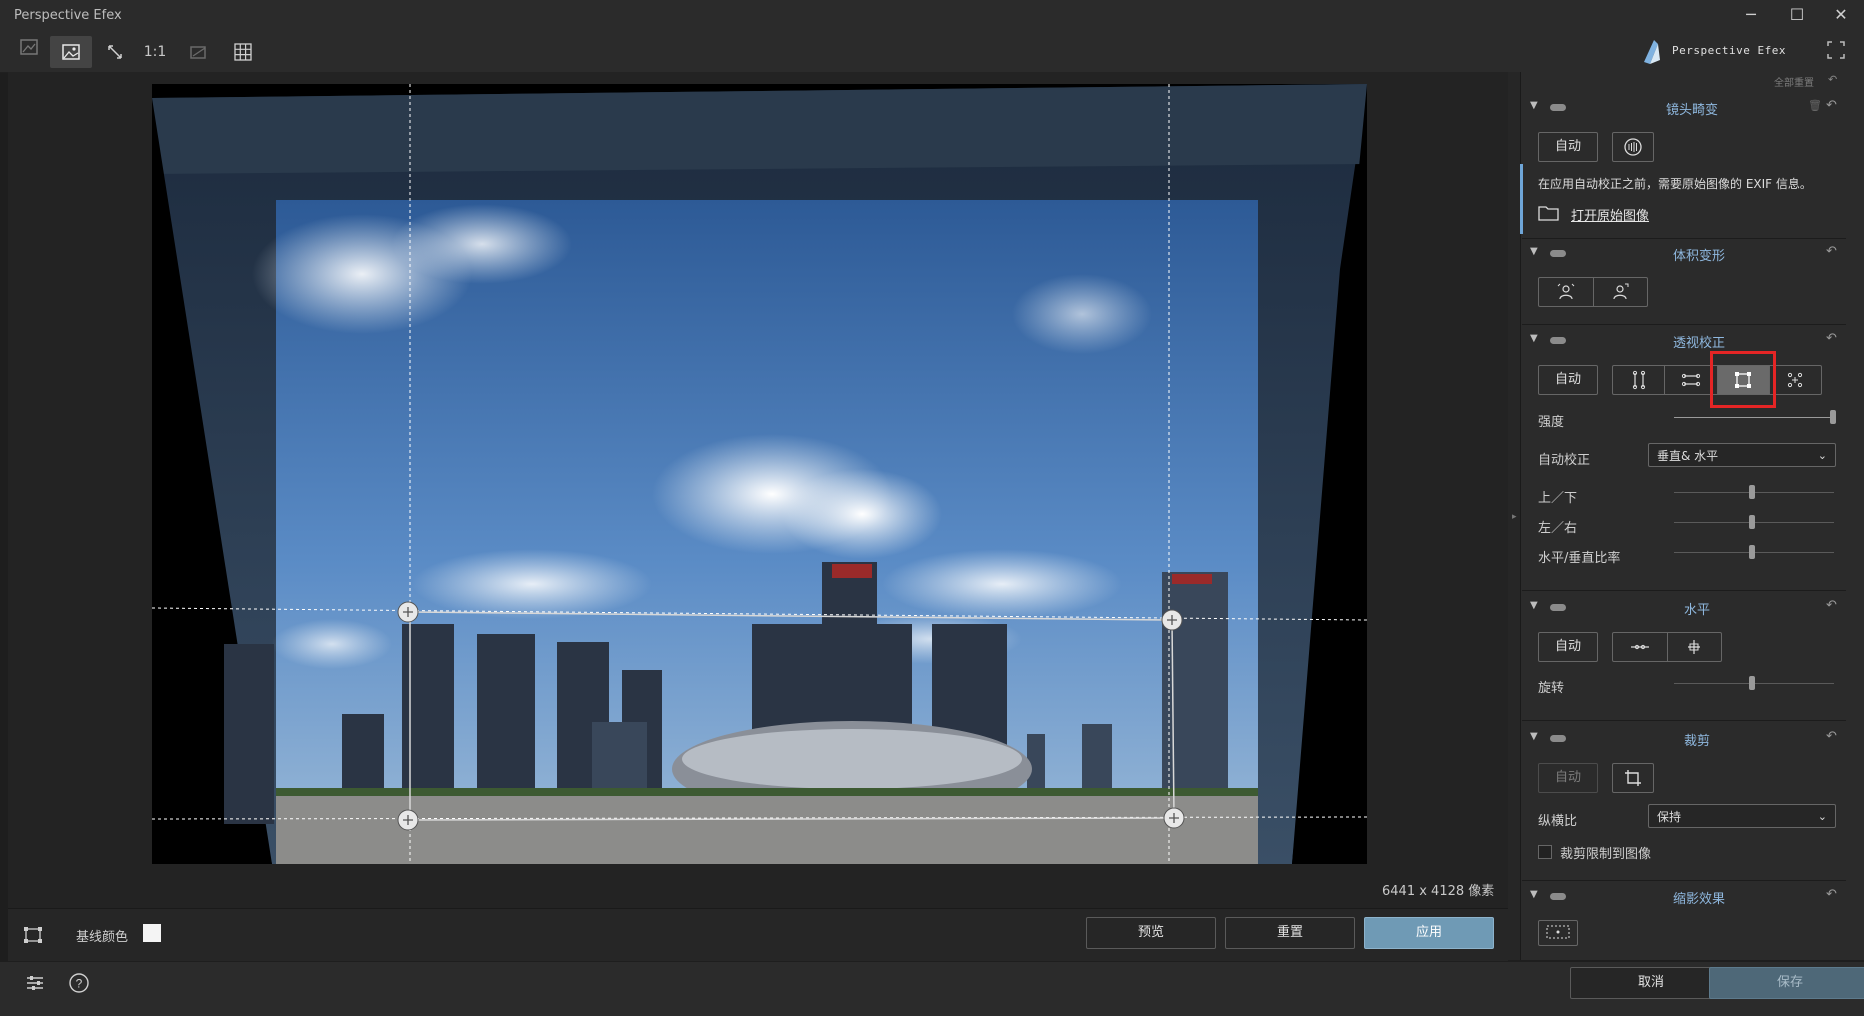  What do you see at coordinates (29, 52) in the screenshot?
I see `compare-view-icon` at bounding box center [29, 52].